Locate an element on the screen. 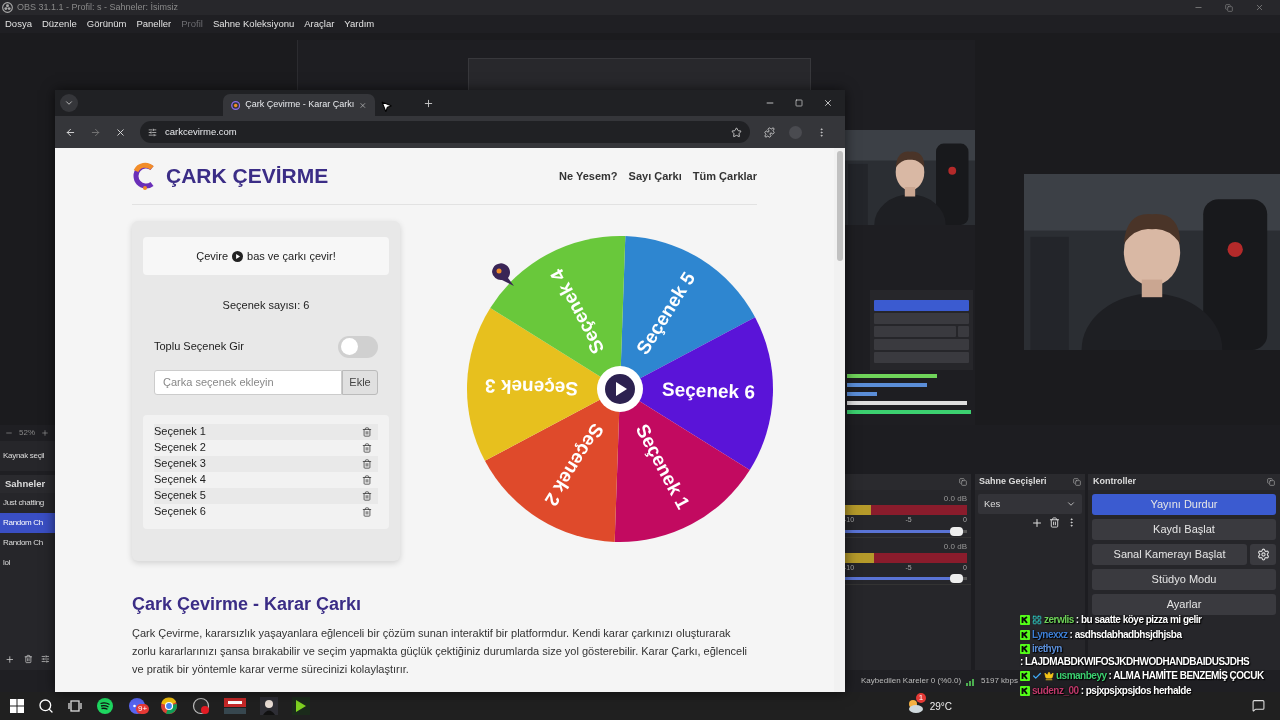 This screenshot has width=1280, height=720. signal-icon is located at coordinates (971, 681).